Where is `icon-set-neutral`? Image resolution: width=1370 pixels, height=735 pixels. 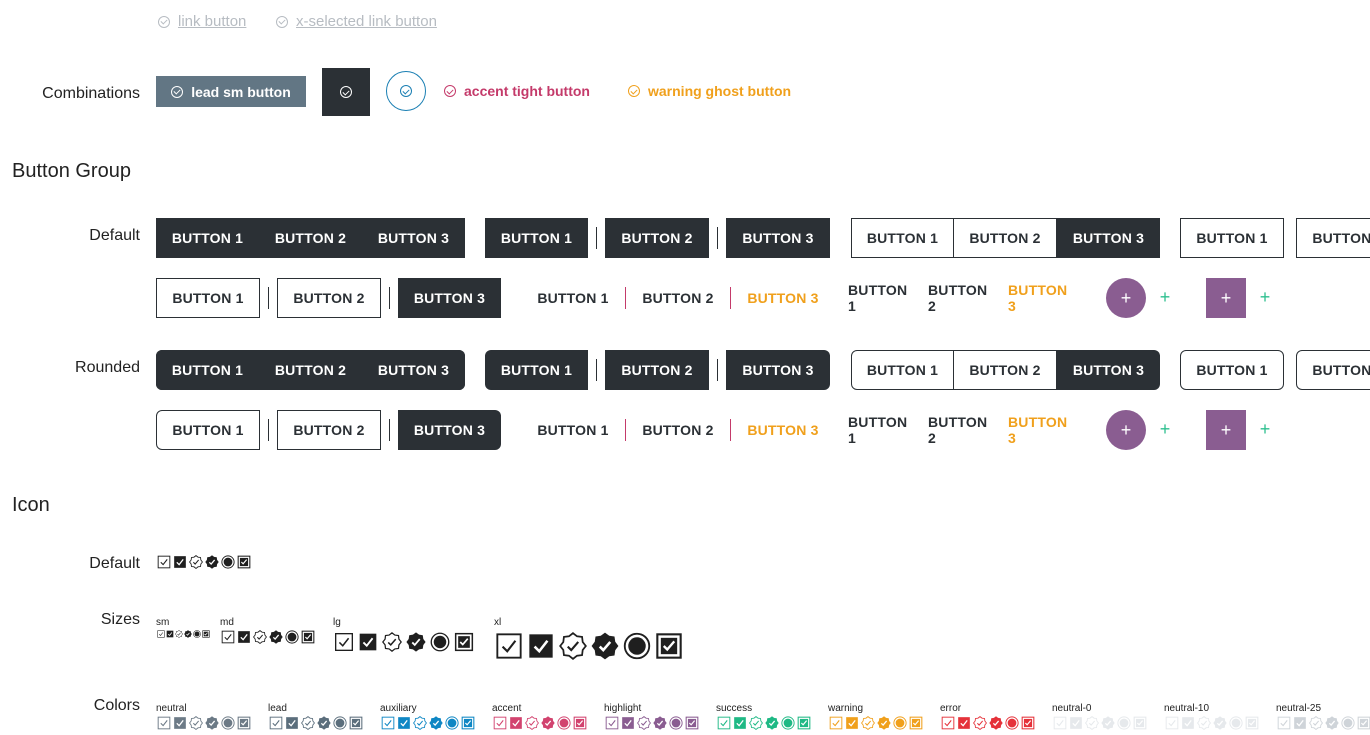
icon-set-neutral is located at coordinates (204, 723).